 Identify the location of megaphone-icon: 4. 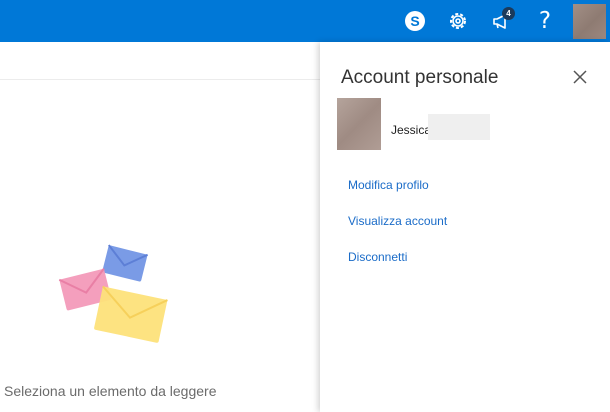
(502, 21).